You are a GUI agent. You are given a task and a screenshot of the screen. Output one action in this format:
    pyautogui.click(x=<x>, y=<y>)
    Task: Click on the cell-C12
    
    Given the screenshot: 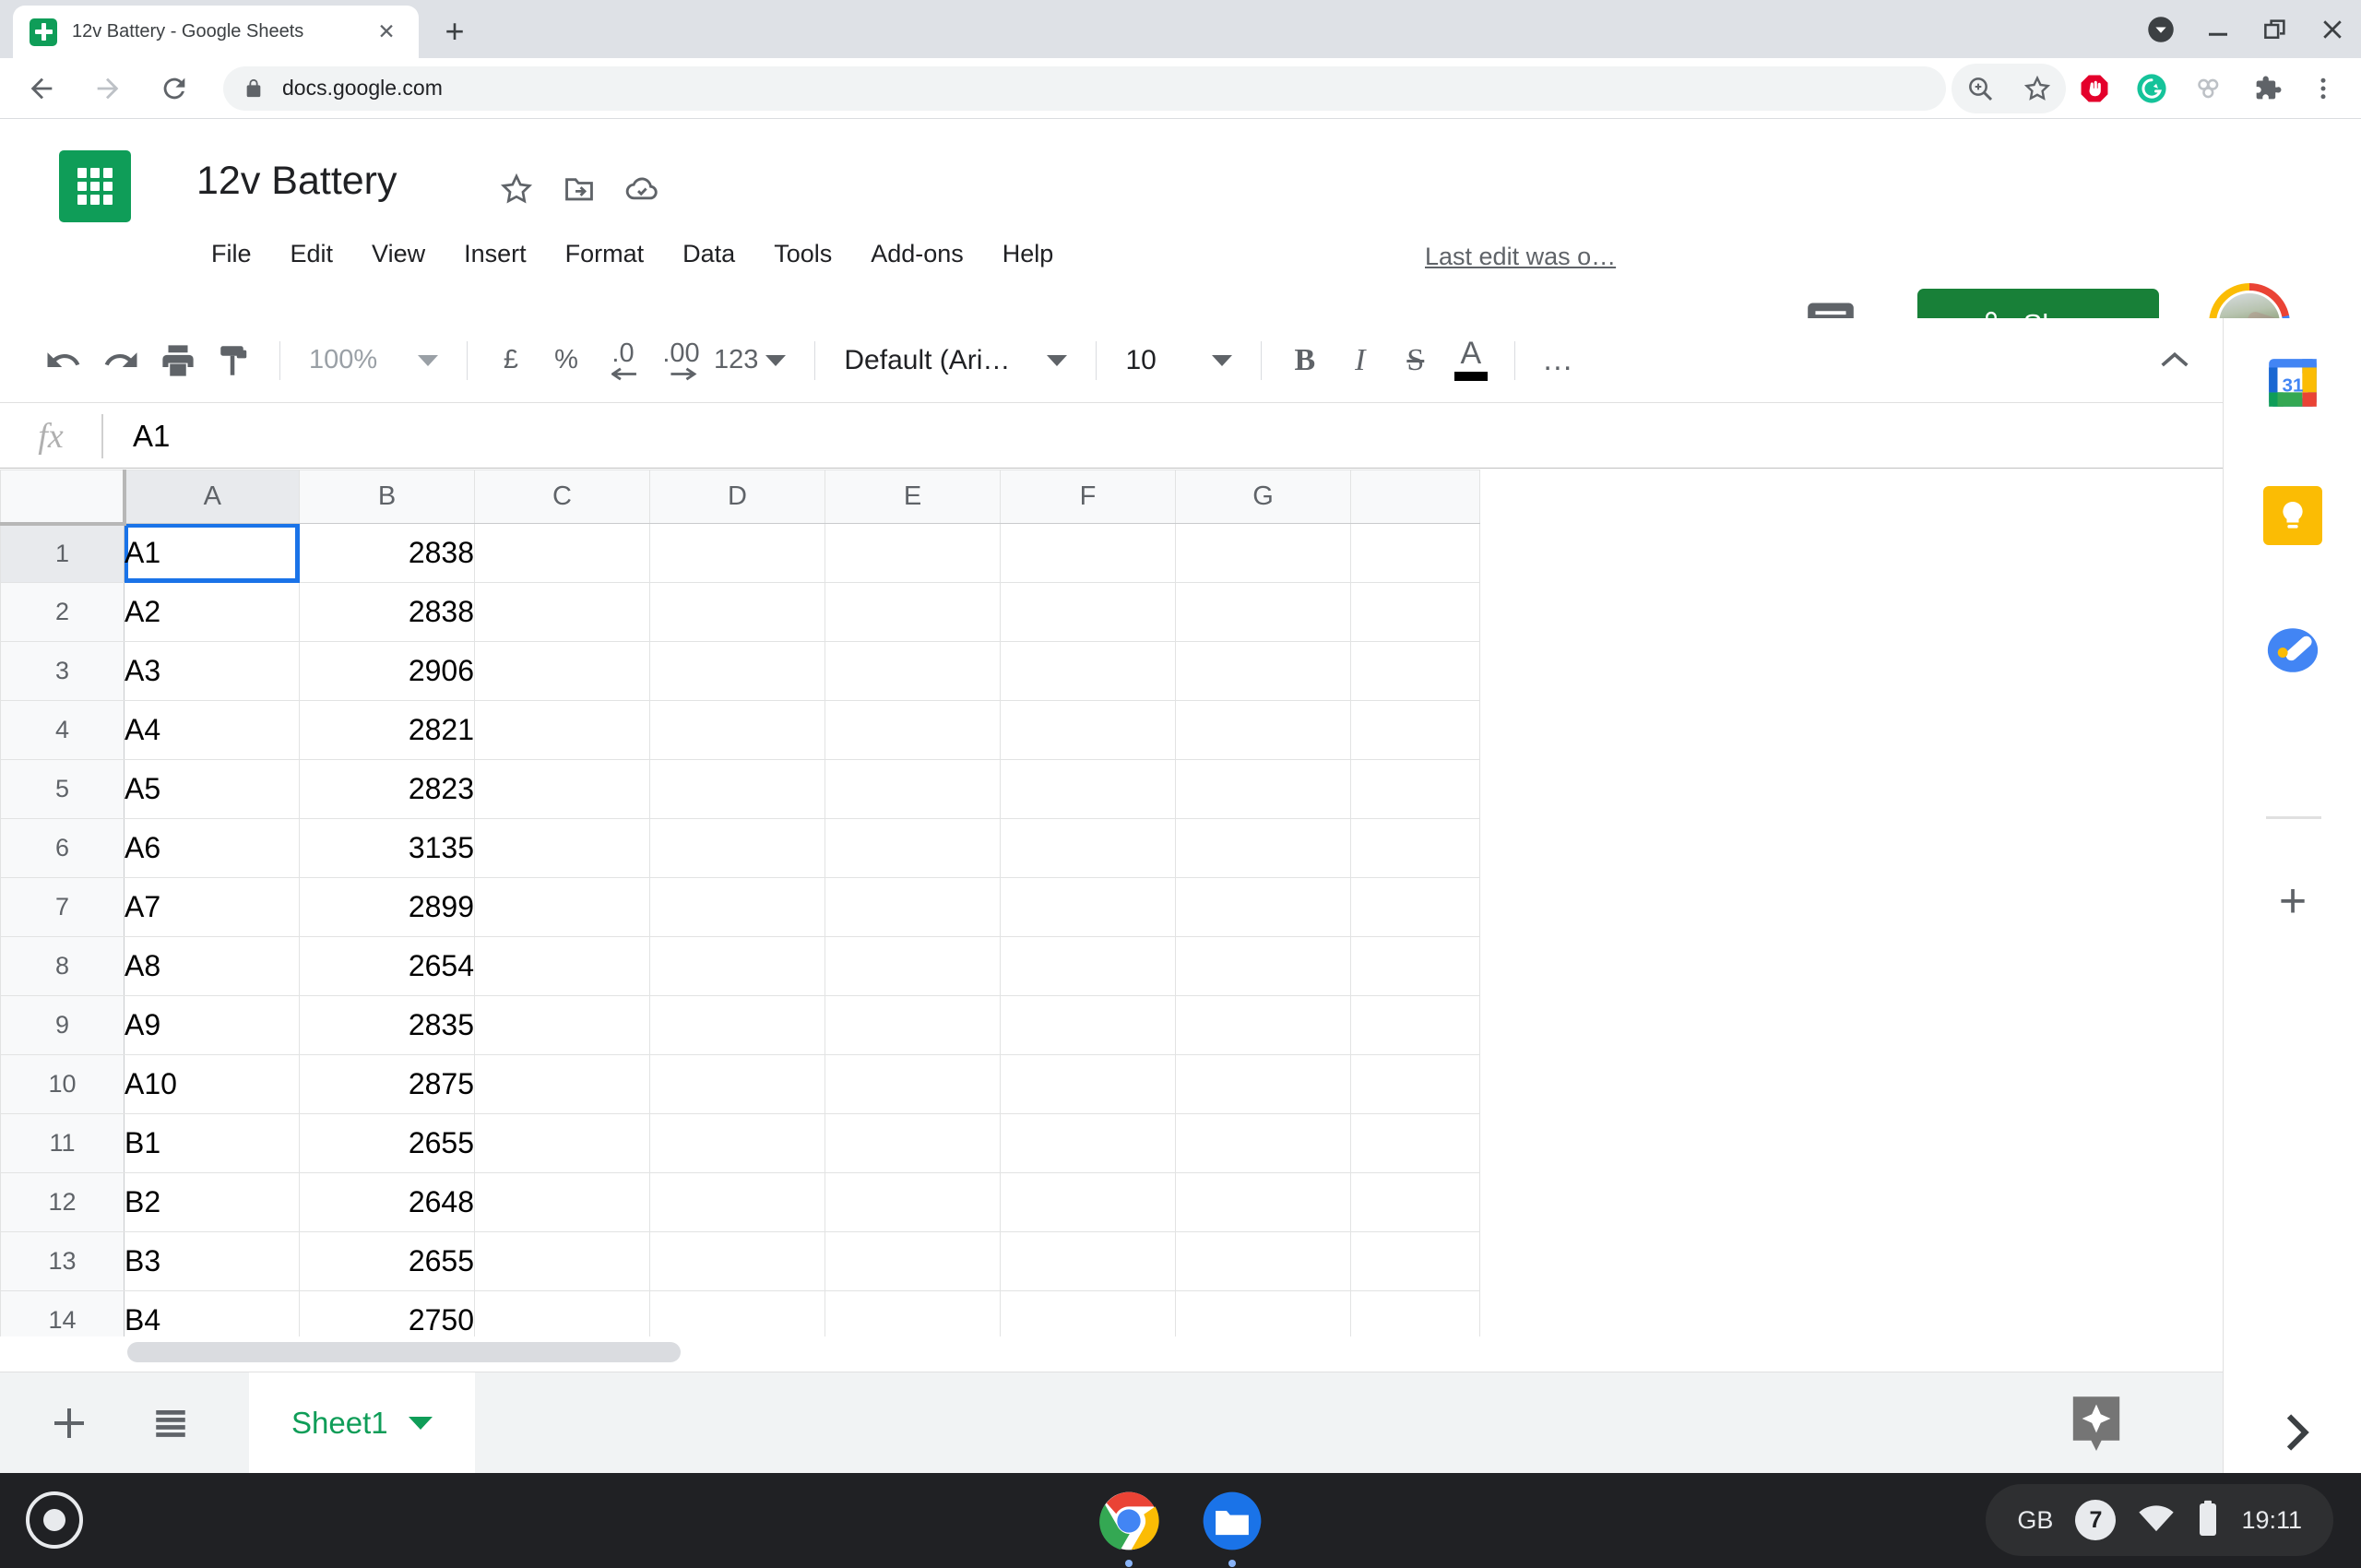 What is the action you would take?
    pyautogui.click(x=562, y=1202)
    